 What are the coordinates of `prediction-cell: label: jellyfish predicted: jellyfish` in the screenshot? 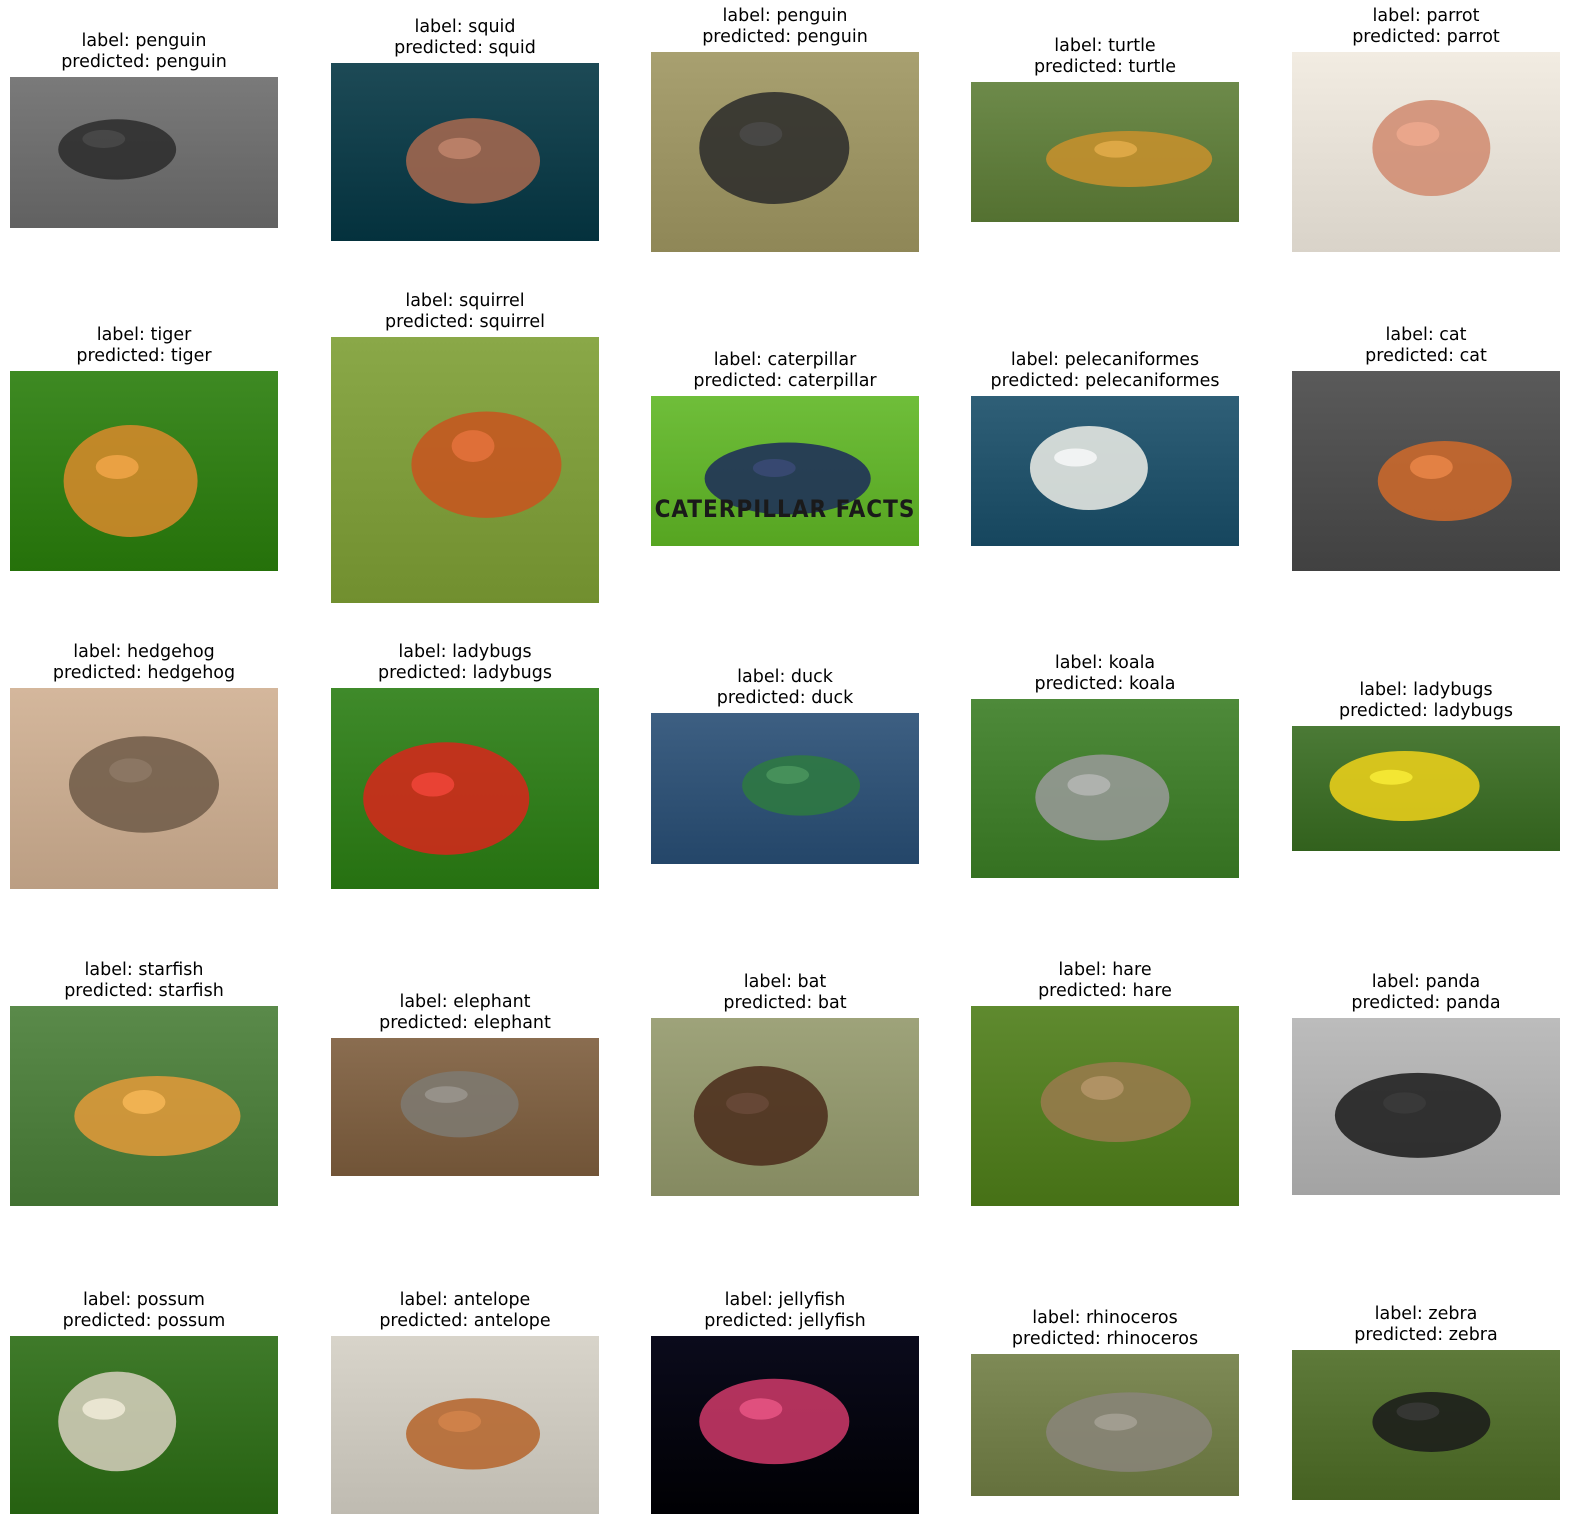 It's located at (785, 1402).